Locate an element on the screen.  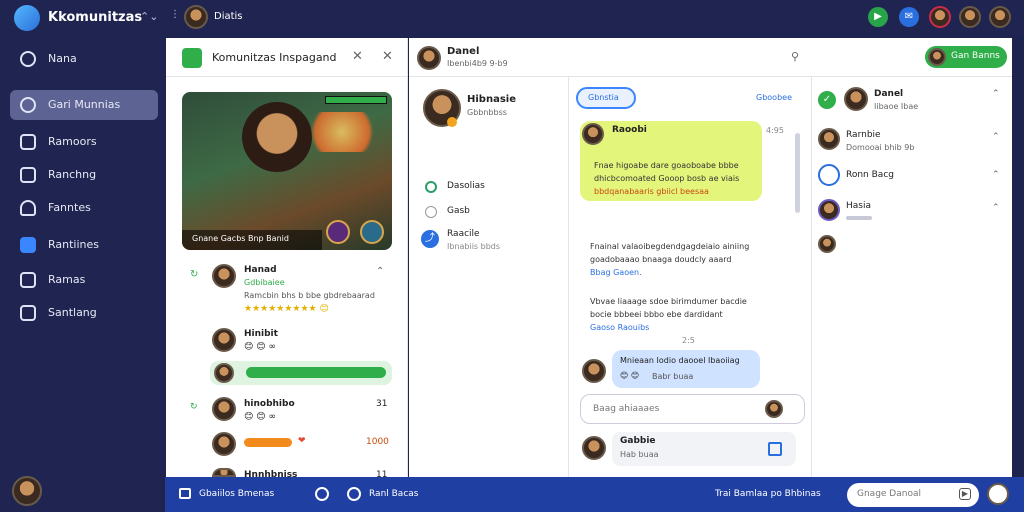
calendar-icon is located at coordinates (28, 245).